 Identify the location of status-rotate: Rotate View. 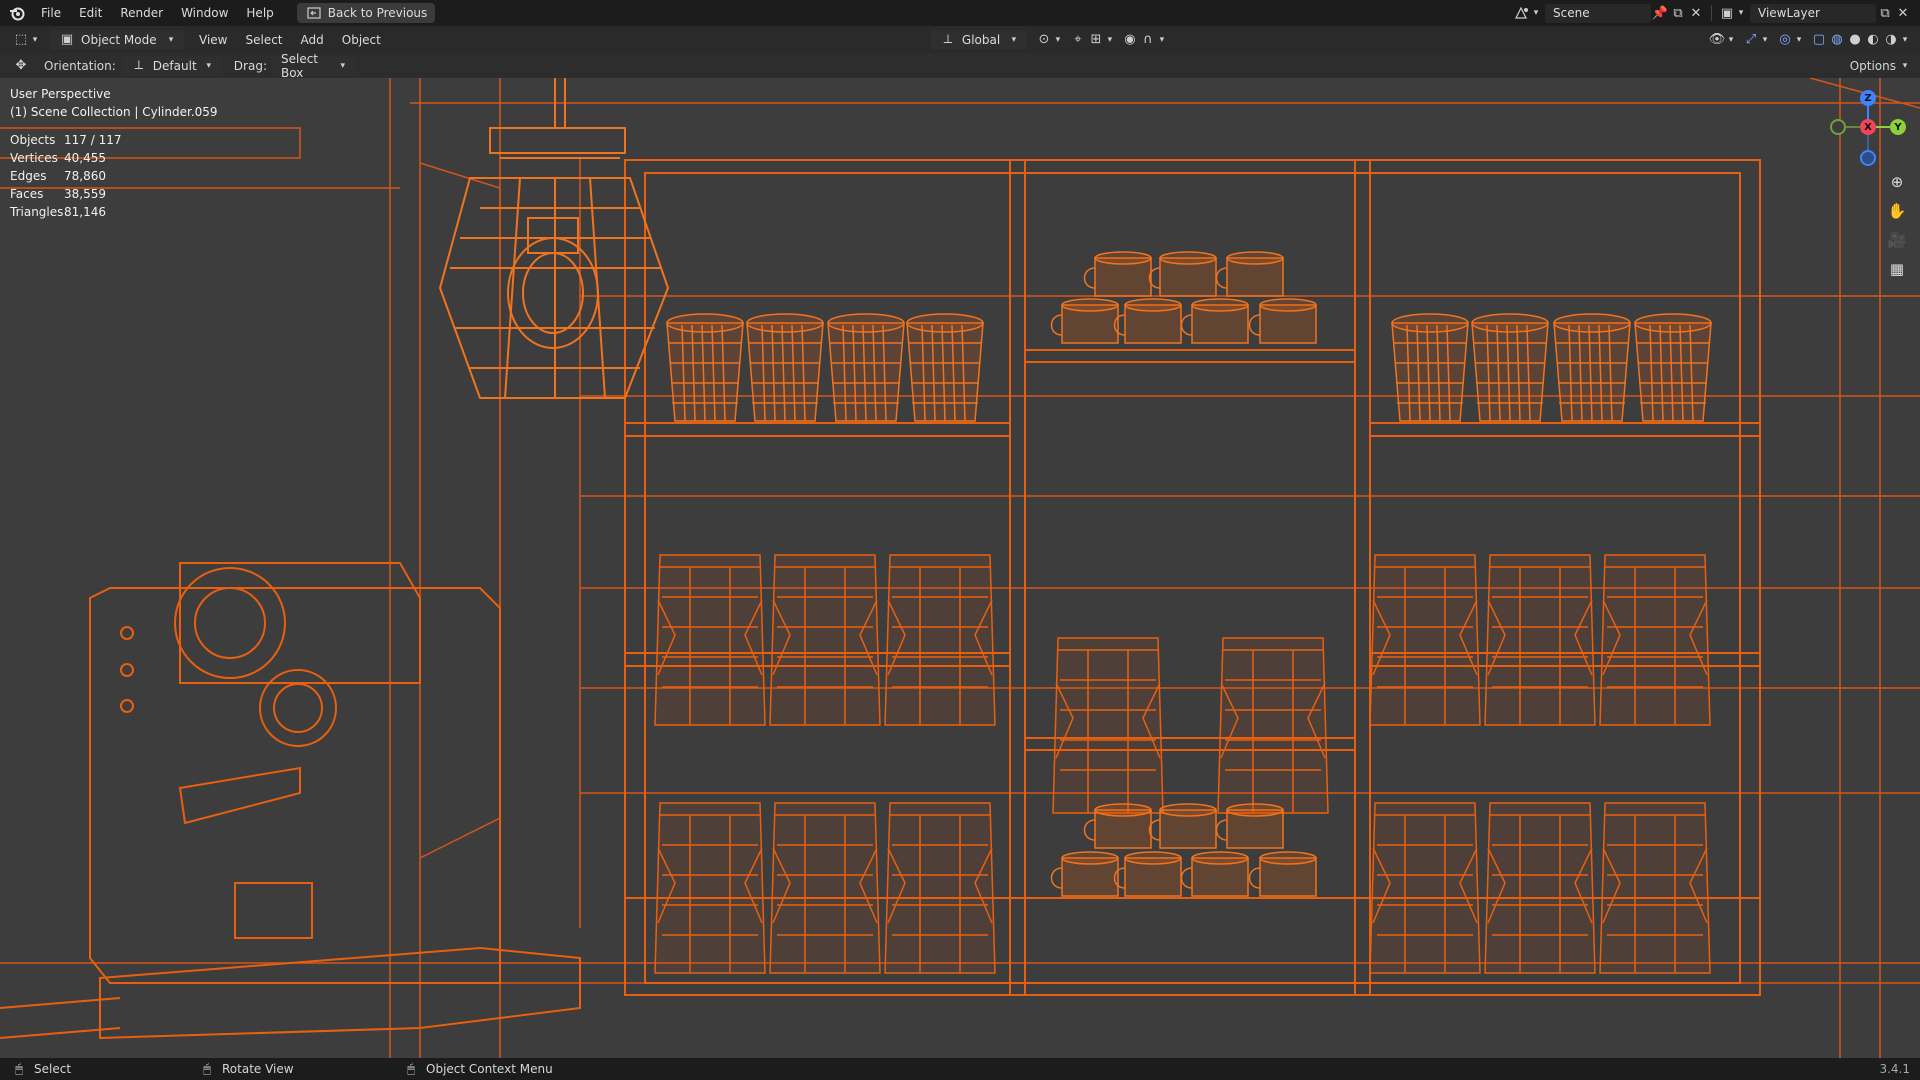
(258, 1069).